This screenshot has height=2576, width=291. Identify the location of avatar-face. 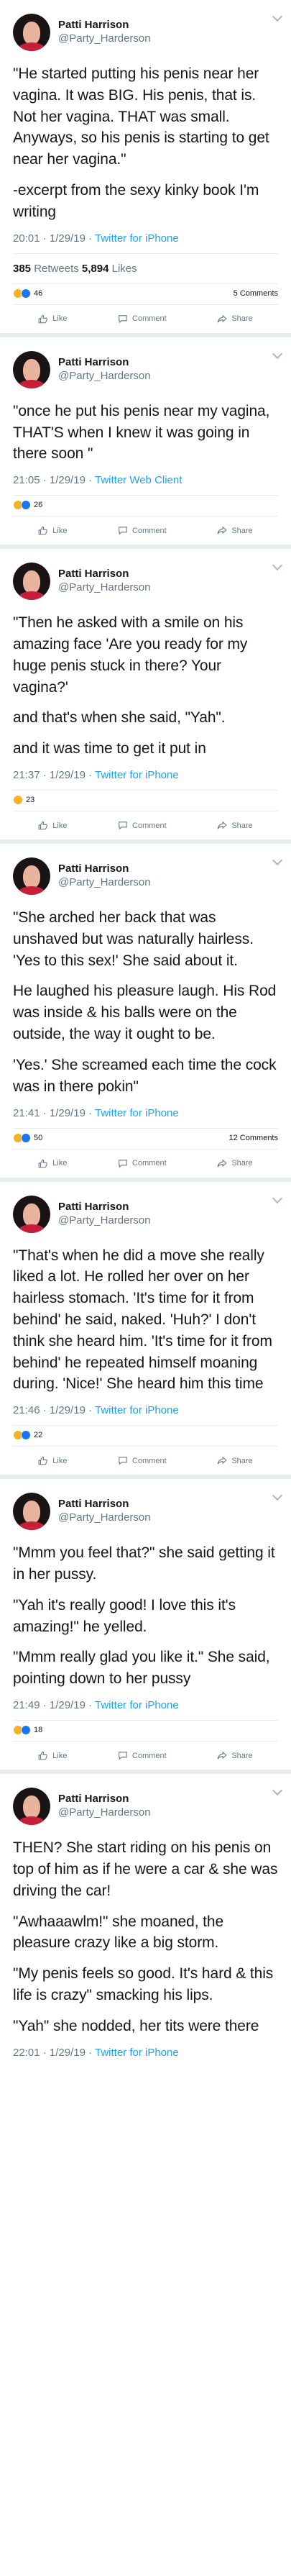
(31, 877).